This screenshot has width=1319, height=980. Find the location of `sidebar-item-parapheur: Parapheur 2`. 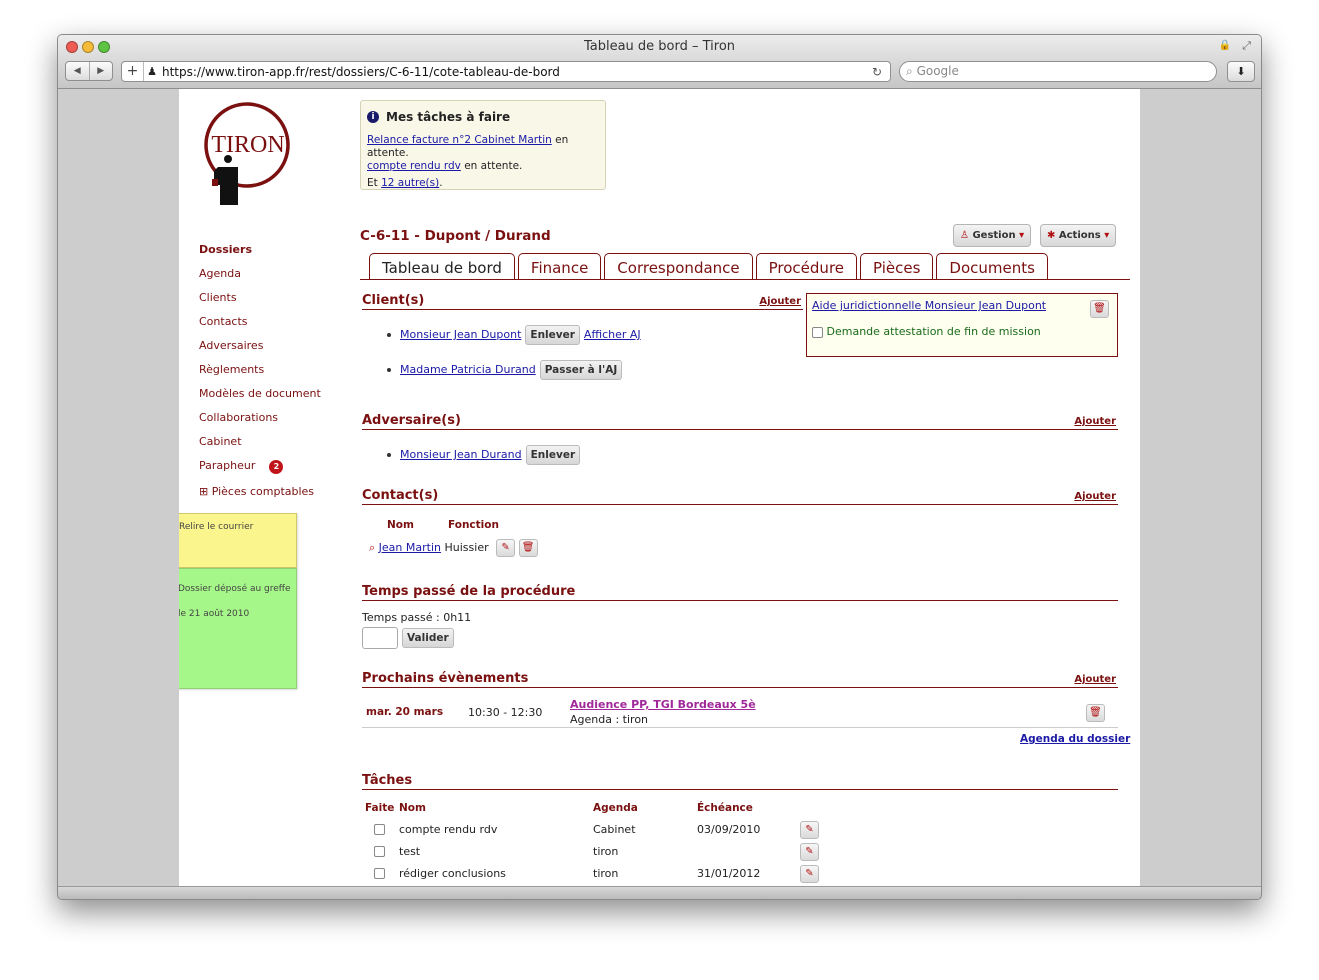

sidebar-item-parapheur: Parapheur 2 is located at coordinates (260, 471).